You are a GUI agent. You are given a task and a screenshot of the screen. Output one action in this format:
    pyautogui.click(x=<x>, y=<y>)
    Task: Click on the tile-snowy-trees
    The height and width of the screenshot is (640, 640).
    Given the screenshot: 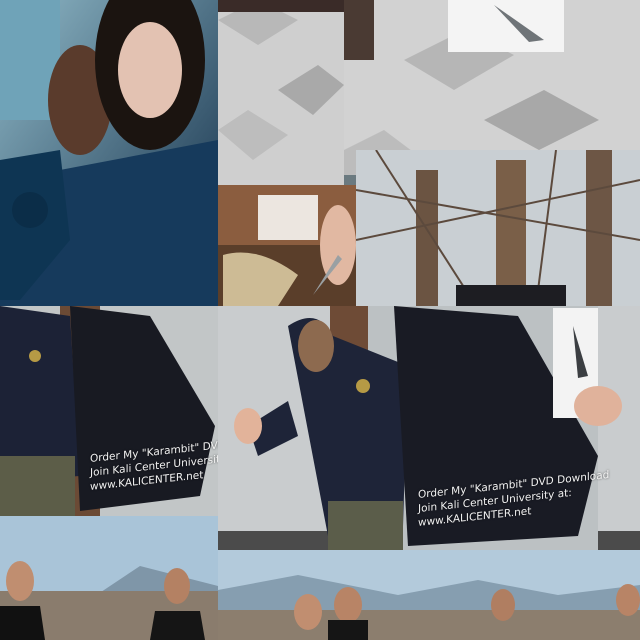 What is the action you would take?
    pyautogui.click(x=498, y=228)
    